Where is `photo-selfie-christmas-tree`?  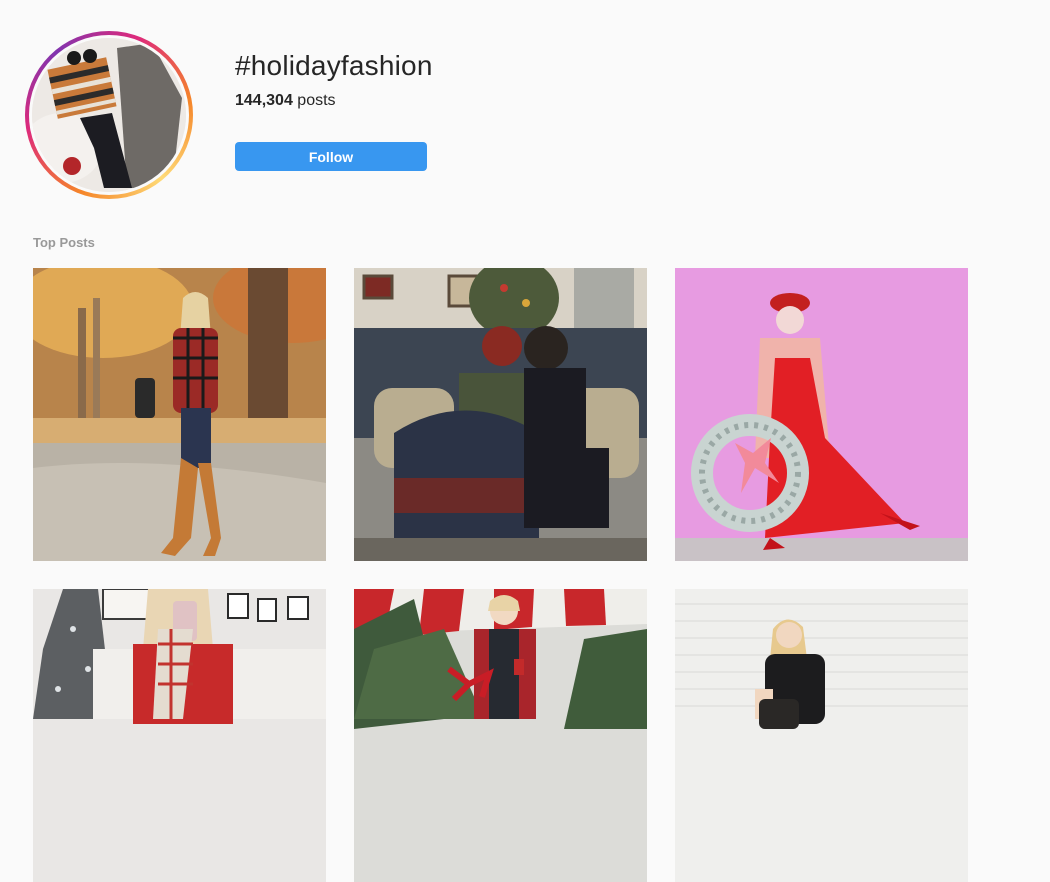
photo-selfie-christmas-tree is located at coordinates (179, 735).